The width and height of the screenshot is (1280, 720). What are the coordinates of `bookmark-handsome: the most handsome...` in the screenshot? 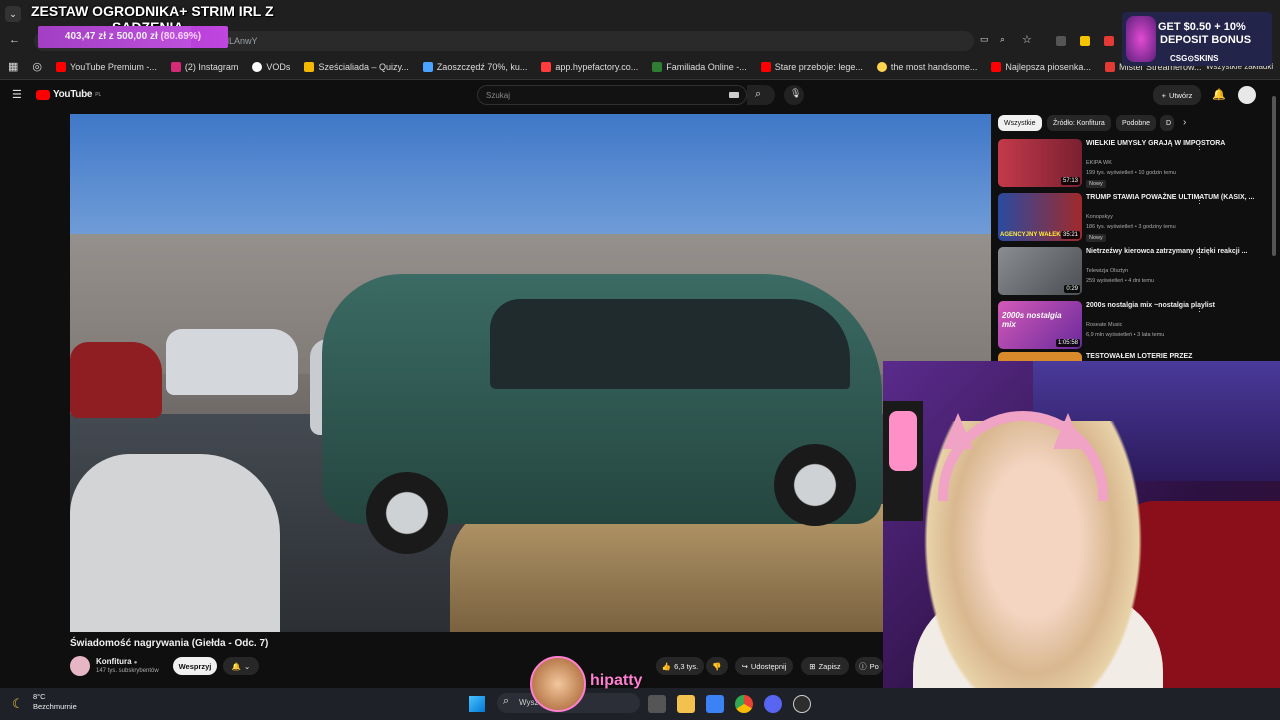 It's located at (926, 66).